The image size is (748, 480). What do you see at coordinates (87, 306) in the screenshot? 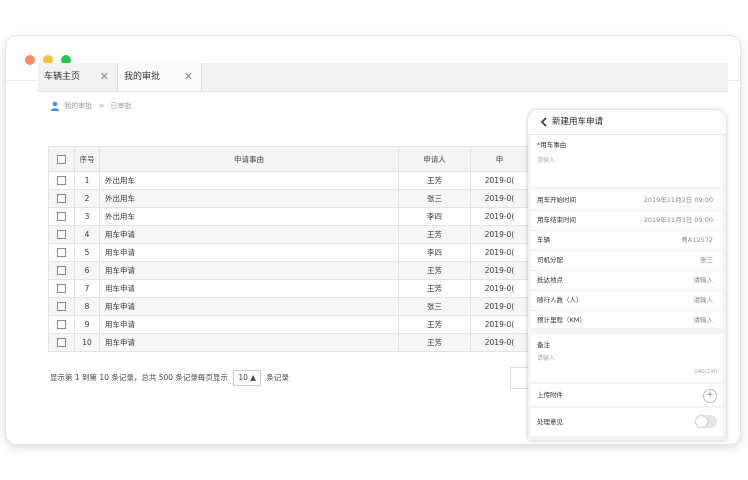
I see `cell-seq: 8` at bounding box center [87, 306].